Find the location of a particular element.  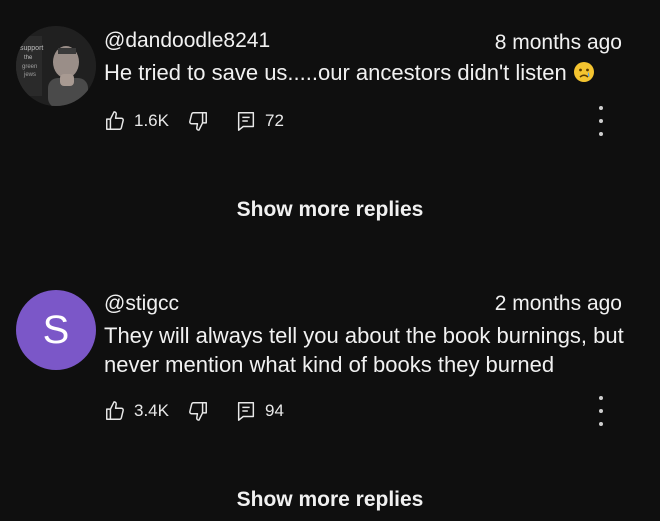

comment-actions: 3.4K 94 is located at coordinates (194, 411).